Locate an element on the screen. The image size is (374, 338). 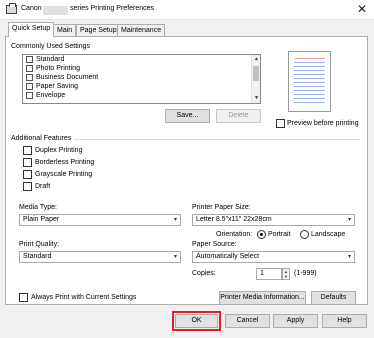
draft-checkbox is located at coordinates (27, 186).